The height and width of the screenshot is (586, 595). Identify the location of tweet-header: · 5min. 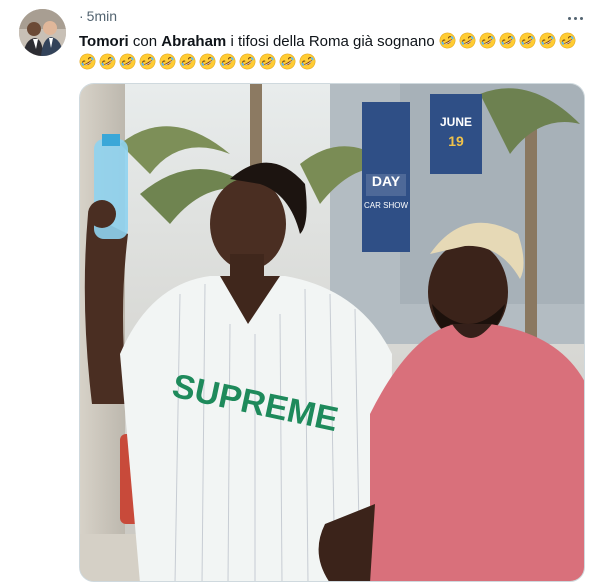
(98, 16).